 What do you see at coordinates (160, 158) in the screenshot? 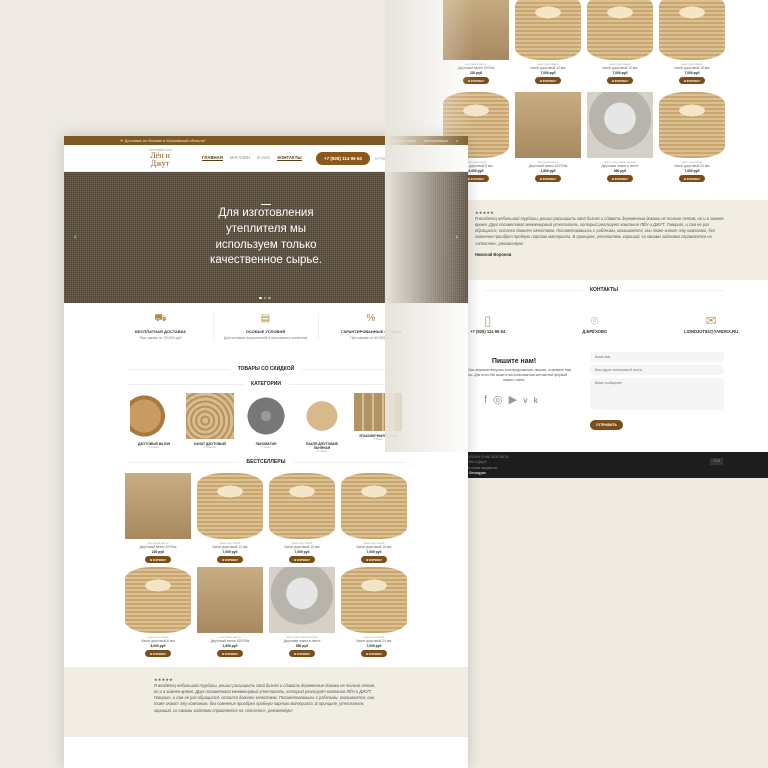
I see `logo: ТОРГОВЫЙ ДОМ Лён и Джут` at bounding box center [160, 158].